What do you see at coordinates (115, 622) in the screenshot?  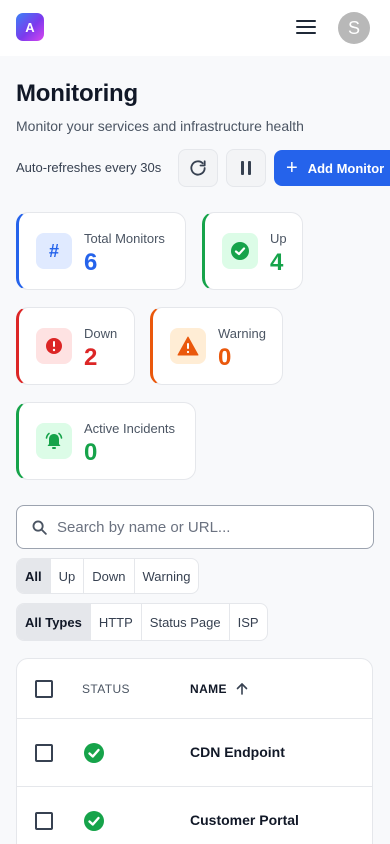 I see `filter-http: HTTP` at bounding box center [115, 622].